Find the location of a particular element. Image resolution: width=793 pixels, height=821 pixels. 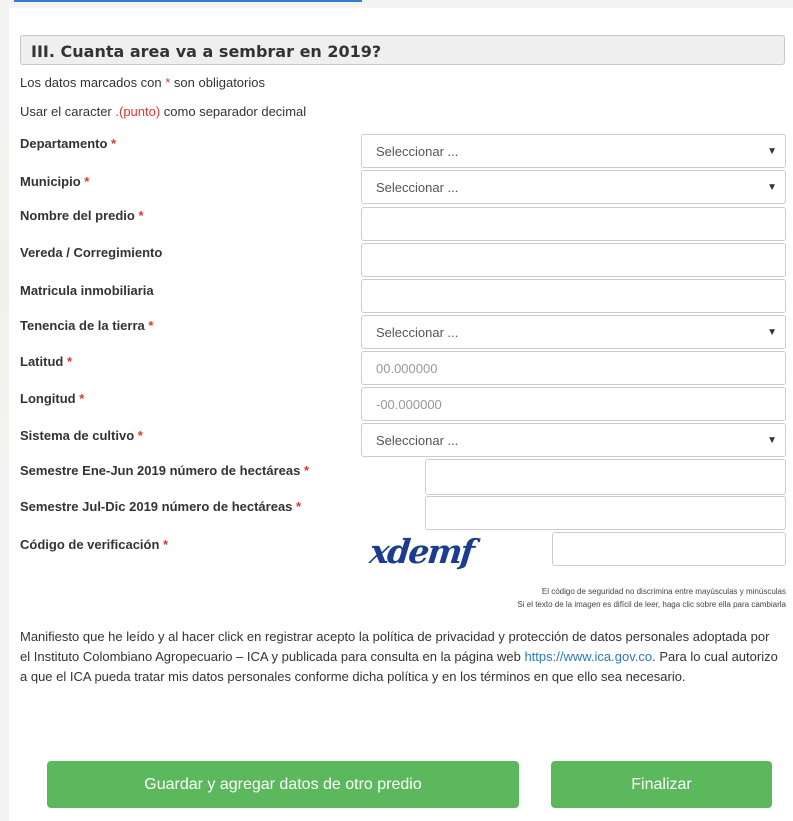

longitud-label-text: Longitud is located at coordinates (48, 398).